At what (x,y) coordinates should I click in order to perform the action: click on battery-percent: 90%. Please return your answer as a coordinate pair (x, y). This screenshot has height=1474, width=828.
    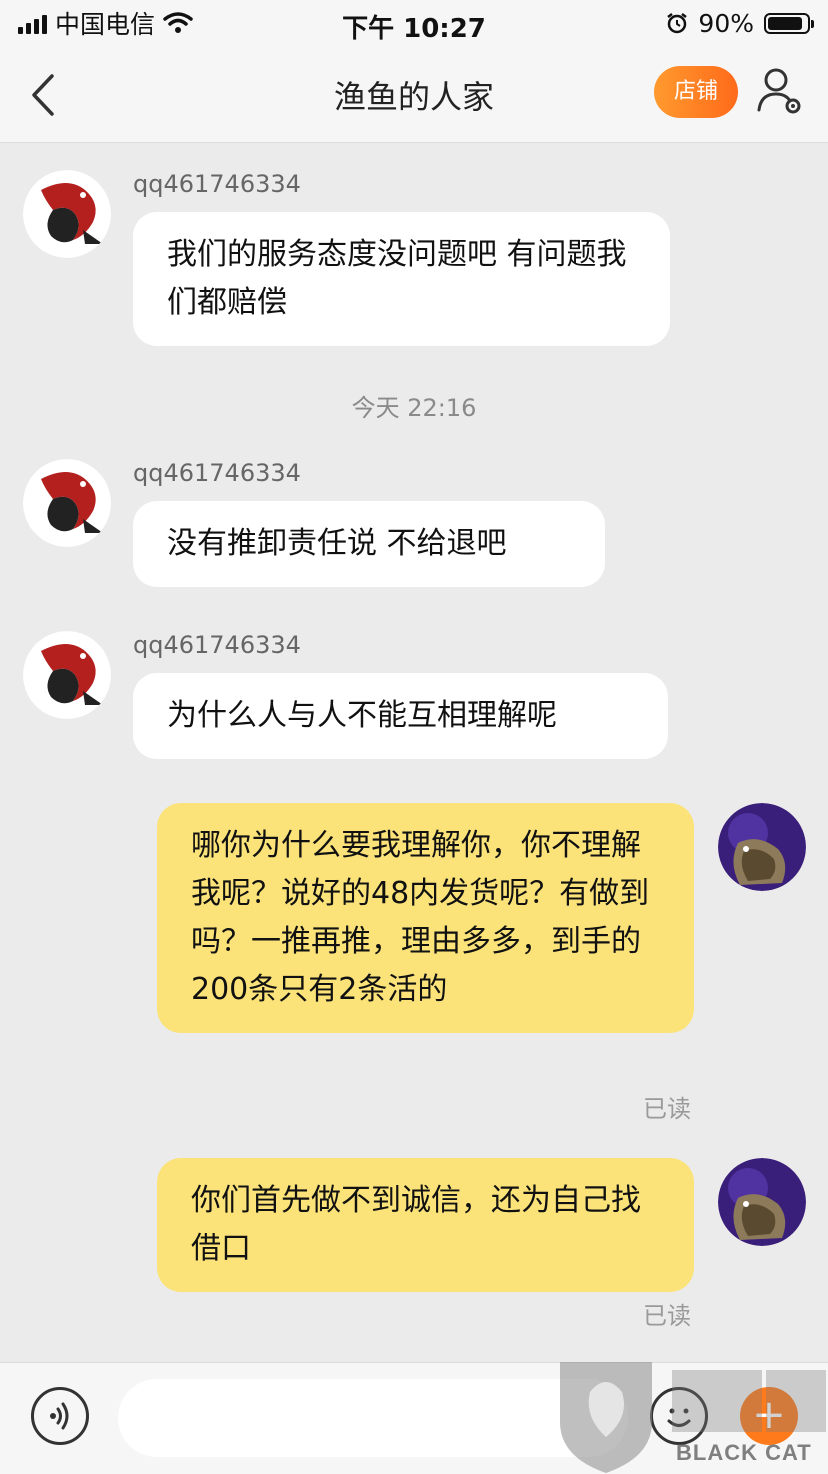
    Looking at the image, I should click on (726, 23).